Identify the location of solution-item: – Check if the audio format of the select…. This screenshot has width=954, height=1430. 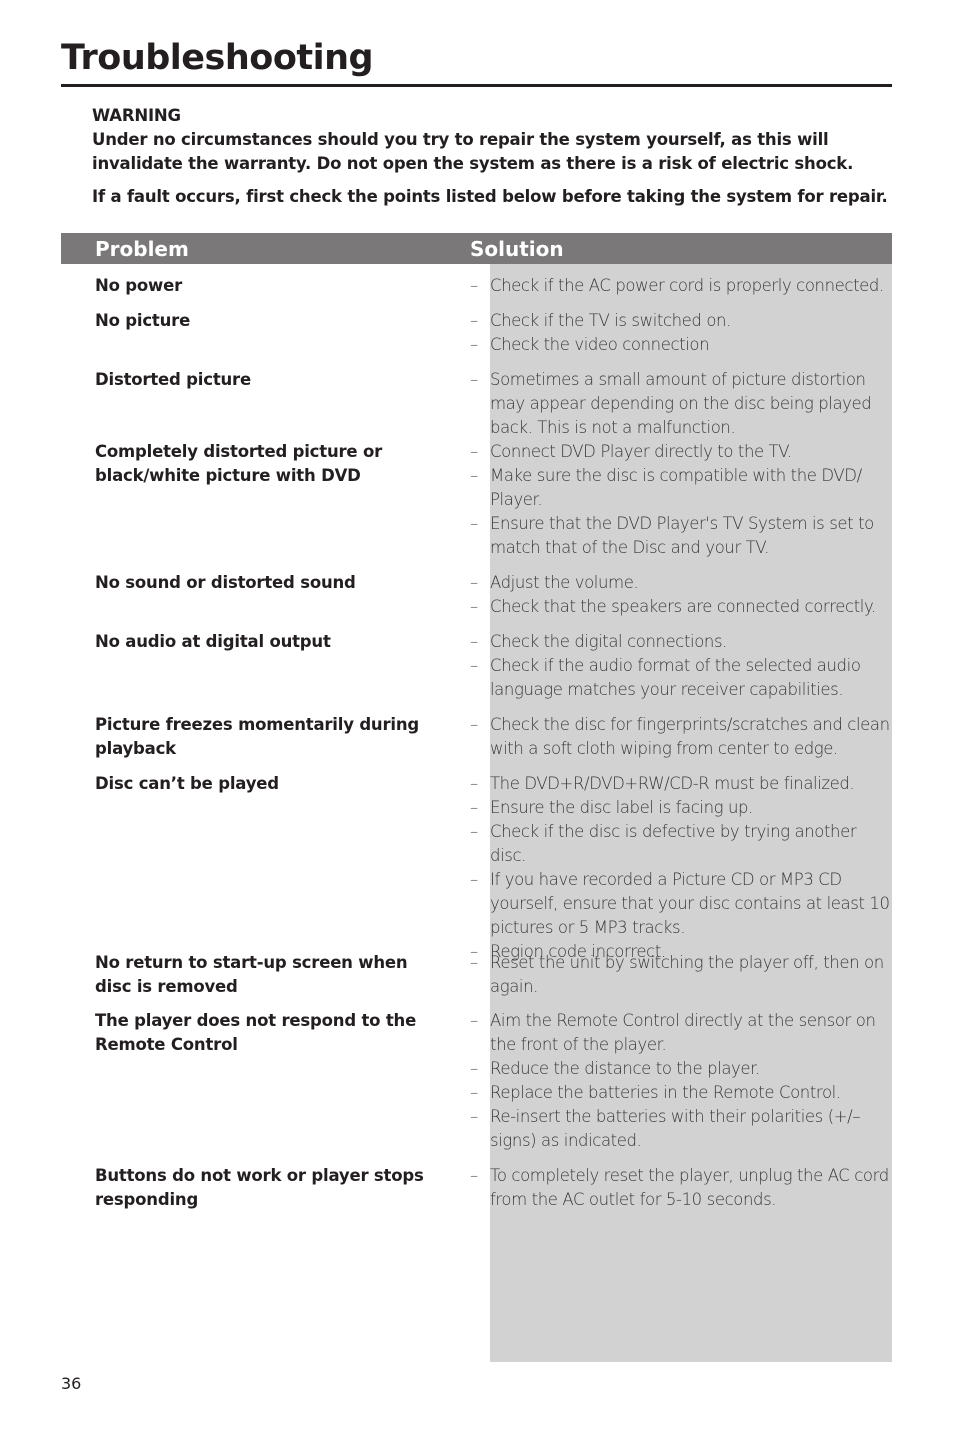
(682, 678).